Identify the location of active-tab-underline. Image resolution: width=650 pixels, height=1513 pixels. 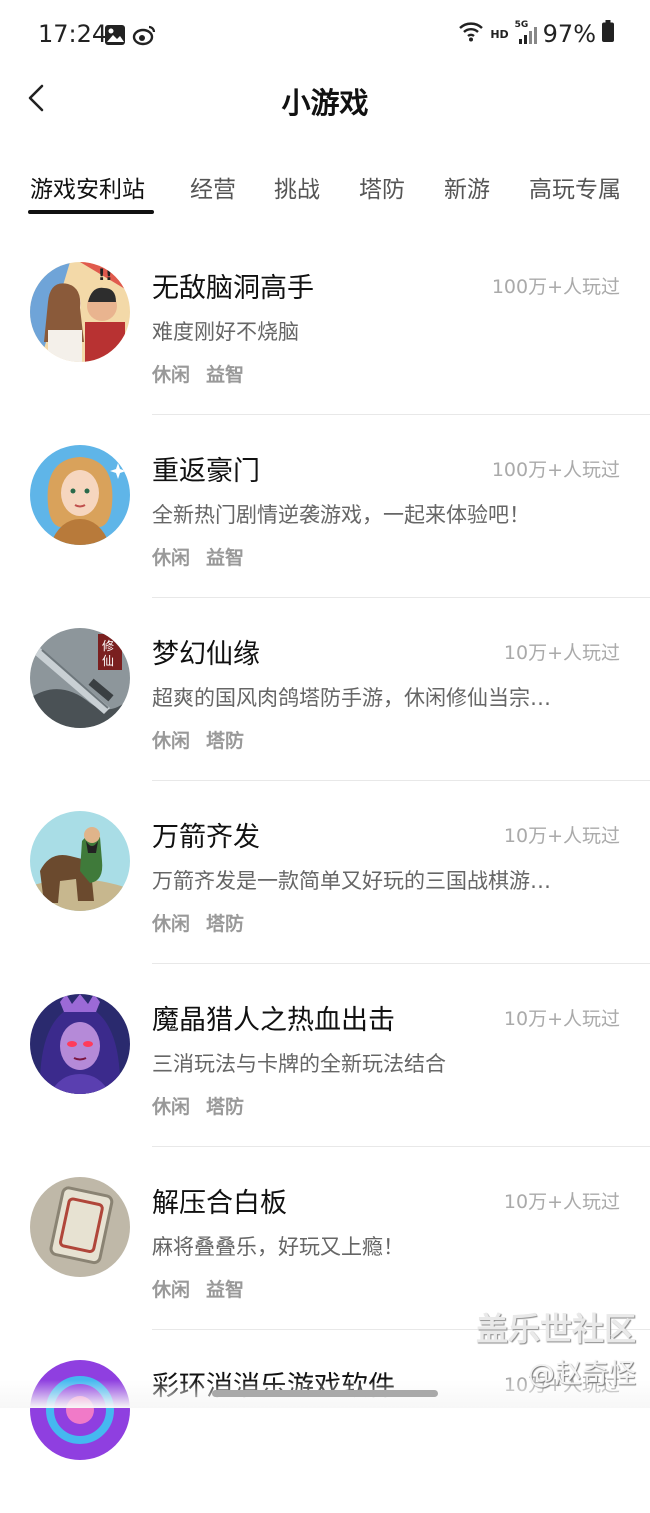
(91, 212).